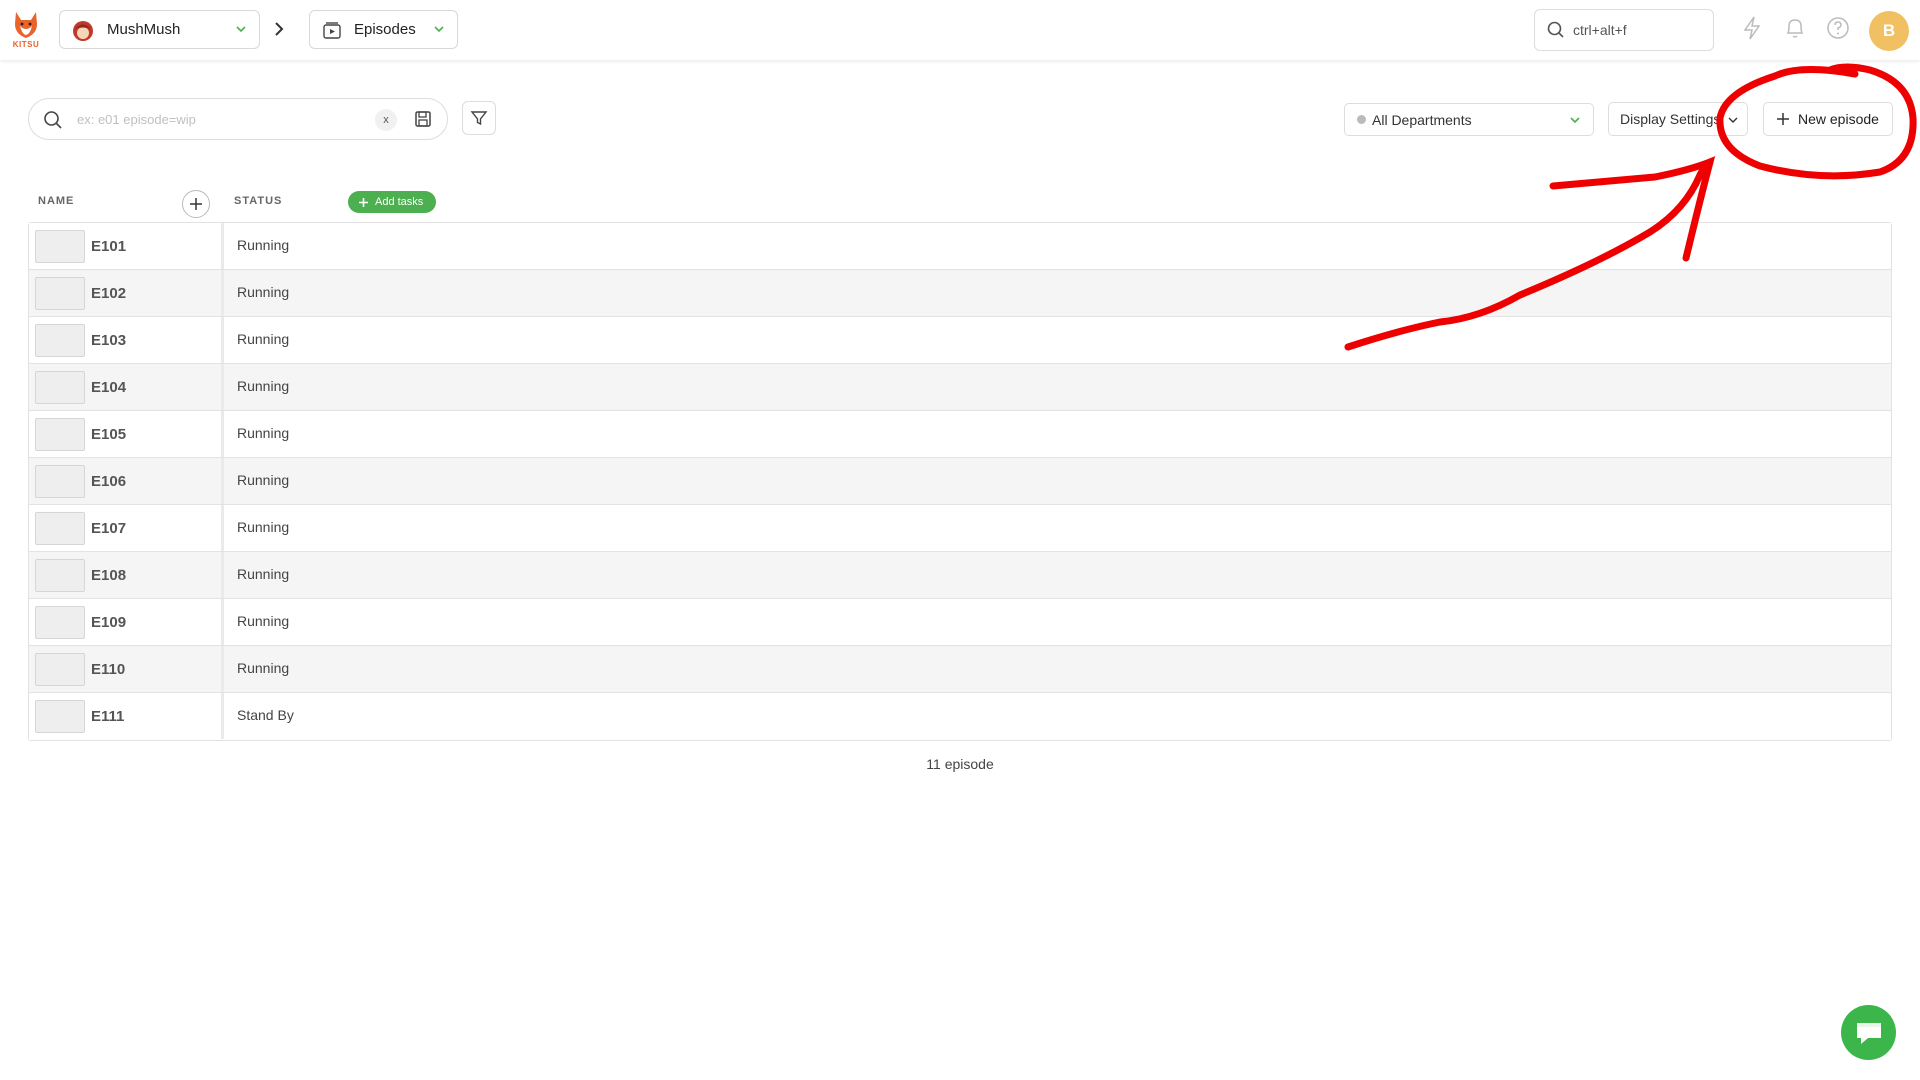 The height and width of the screenshot is (1080, 1920). I want to click on filter-button, so click(479, 118).